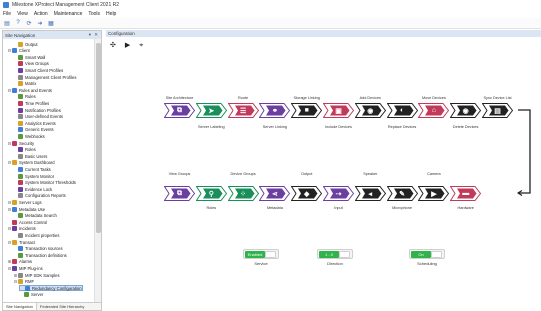 The image size is (541, 311). Describe the element at coordinates (29, 90) in the screenshot. I see `tree-item: ⊟ Rules and Events` at that location.